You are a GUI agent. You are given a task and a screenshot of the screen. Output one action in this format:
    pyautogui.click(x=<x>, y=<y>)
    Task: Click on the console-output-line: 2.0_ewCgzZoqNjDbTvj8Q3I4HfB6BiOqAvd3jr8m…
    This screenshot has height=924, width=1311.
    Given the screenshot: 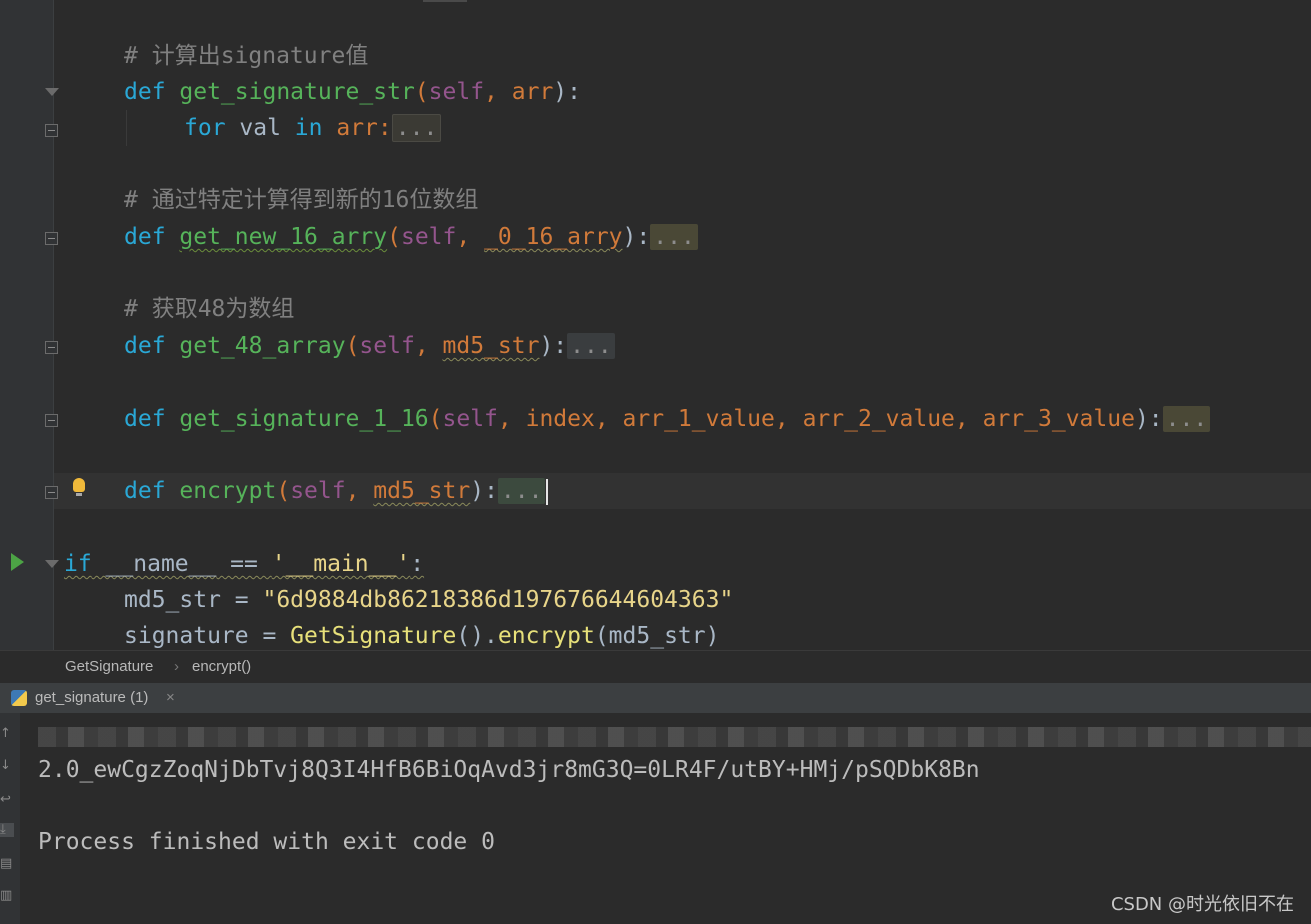 What is the action you would take?
    pyautogui.click(x=509, y=770)
    